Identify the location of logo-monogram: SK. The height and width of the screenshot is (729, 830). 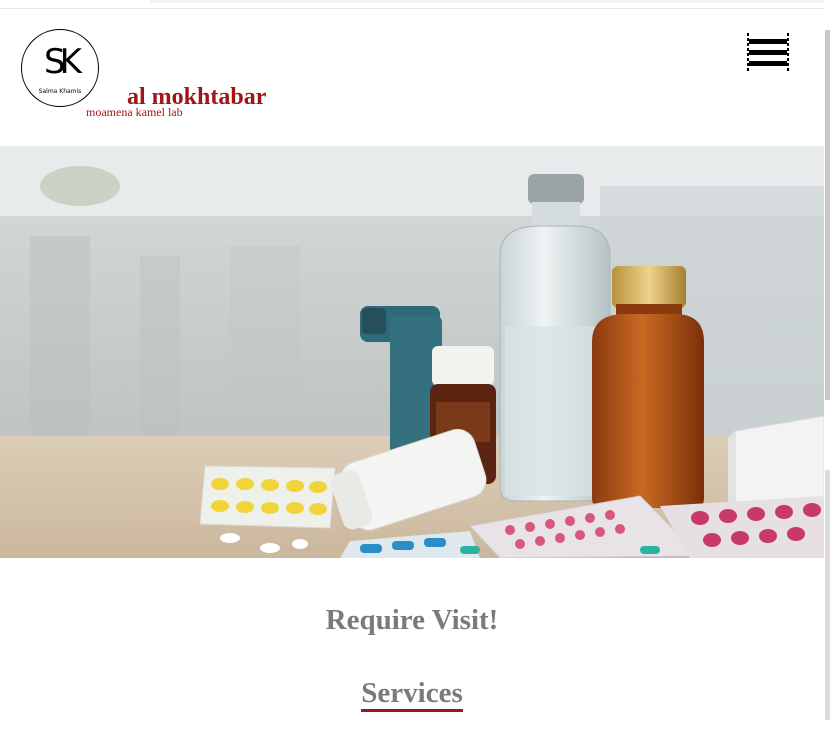
(63, 62).